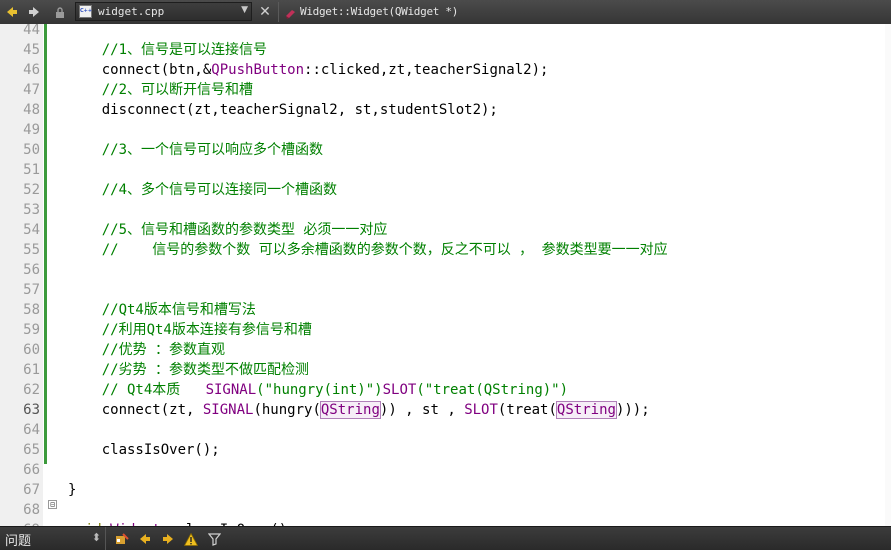 This screenshot has width=891, height=550. I want to click on code-line: 49, so click(445, 130).